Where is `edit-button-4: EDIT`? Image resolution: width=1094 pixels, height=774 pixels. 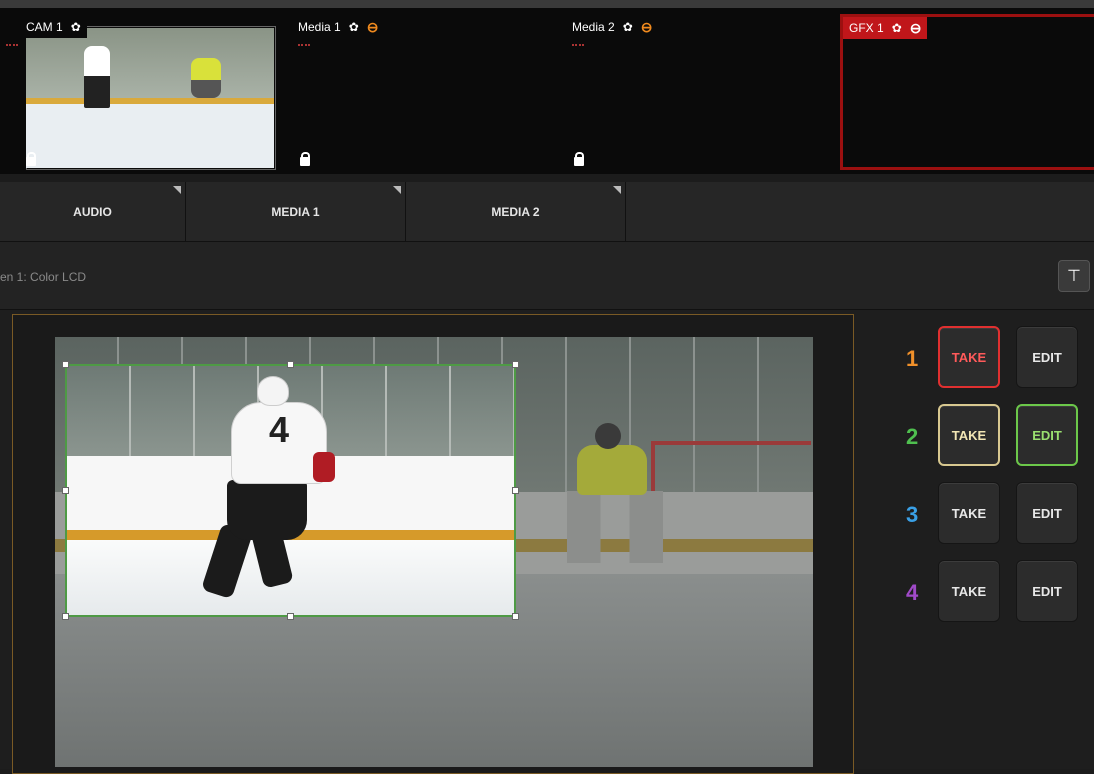
edit-button-4: EDIT is located at coordinates (1047, 591).